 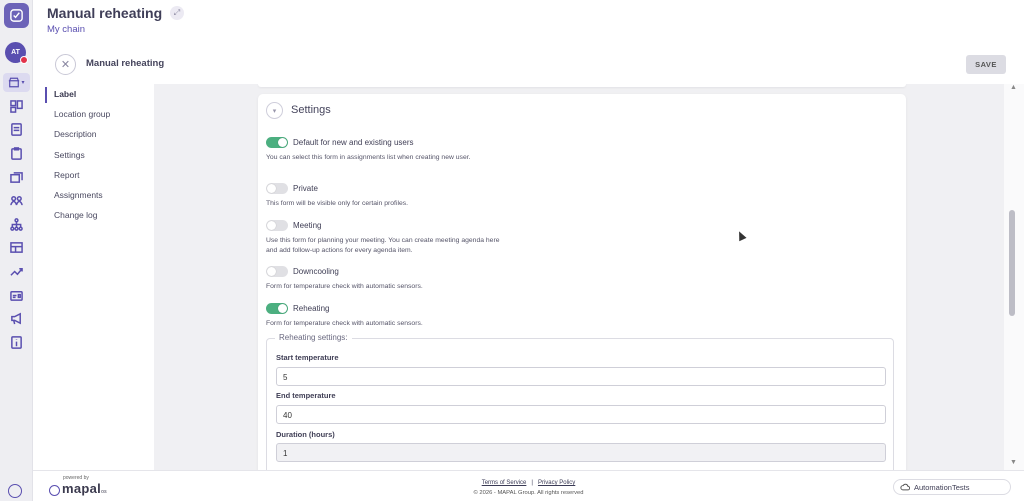 What do you see at coordinates (353, 142) in the screenshot?
I see `toggle-label: Default for new and existing users` at bounding box center [353, 142].